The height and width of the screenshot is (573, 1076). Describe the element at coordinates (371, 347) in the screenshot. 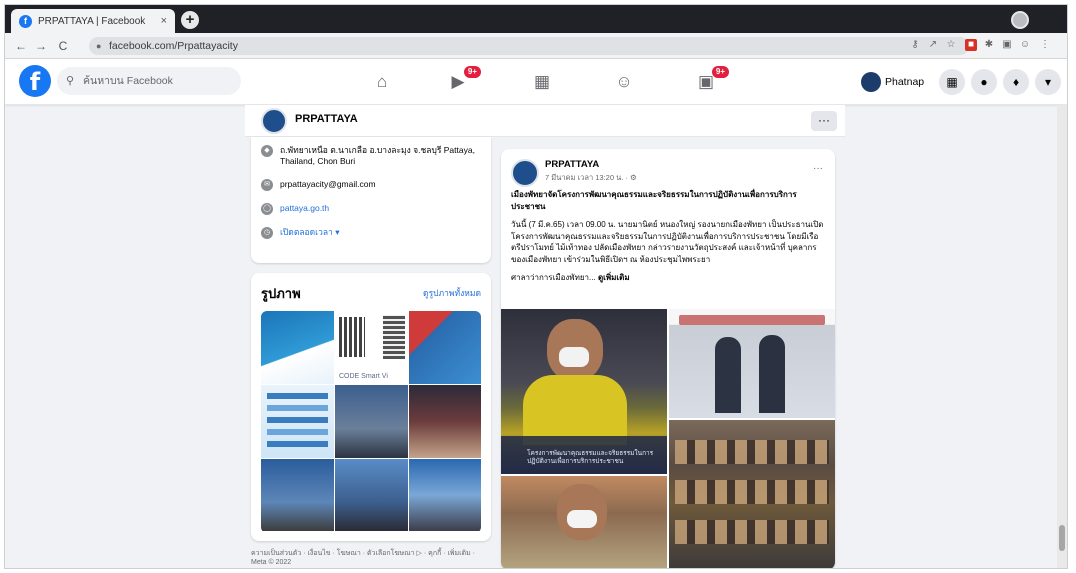

I see `photo-thumbnail: CODE Smart Vi` at that location.